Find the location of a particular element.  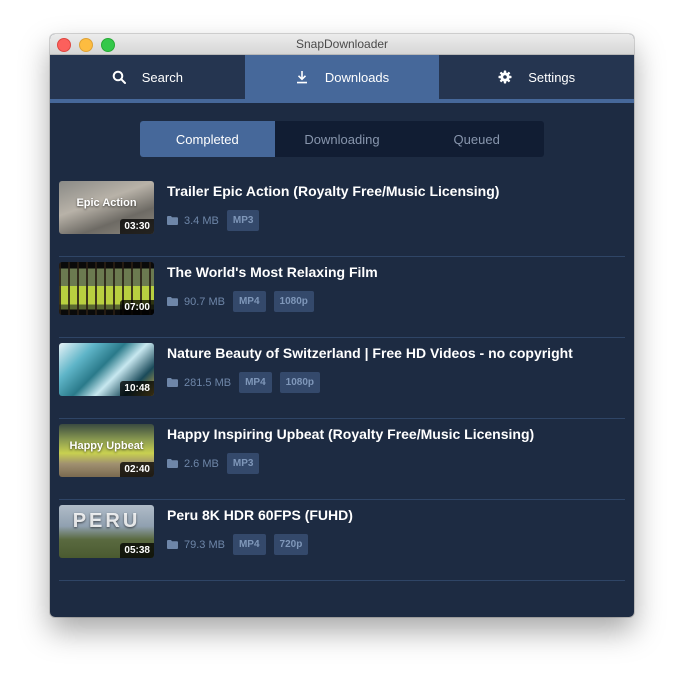

segment-queued: Queued is located at coordinates (476, 139).